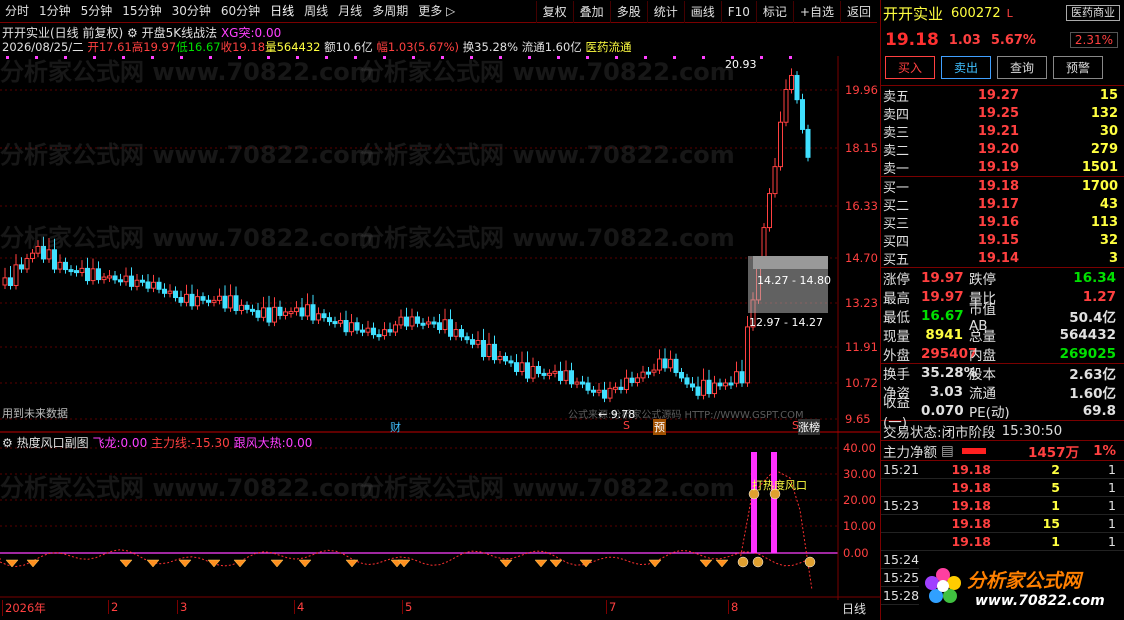 The height and width of the screenshot is (620, 1124). What do you see at coordinates (1002, 204) in the screenshot?
I see `bid-row: 买二 19.17 43` at bounding box center [1002, 204].